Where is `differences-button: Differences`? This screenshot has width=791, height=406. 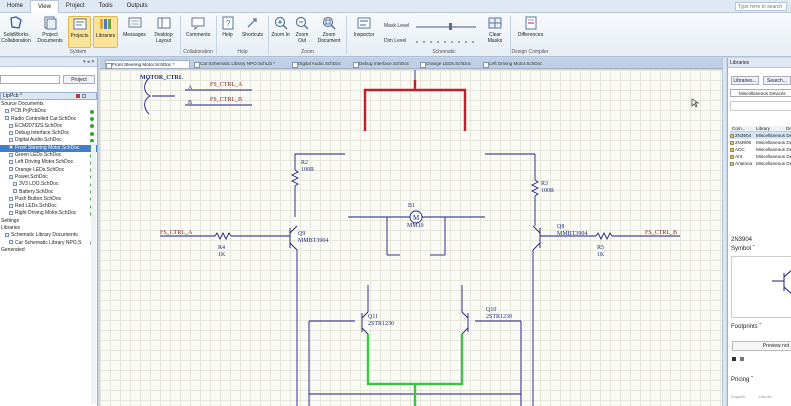 differences-button: Differences is located at coordinates (530, 32).